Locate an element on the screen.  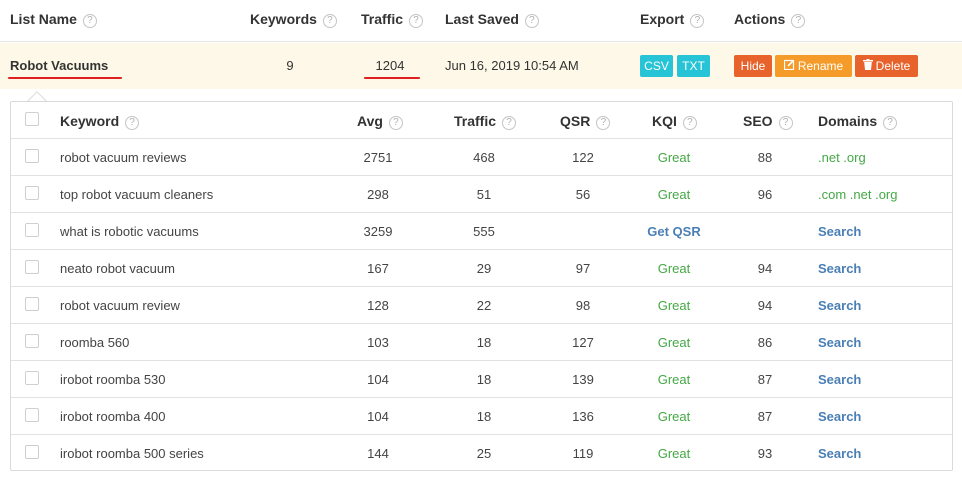
col-seo: SEO? is located at coordinates (768, 121).